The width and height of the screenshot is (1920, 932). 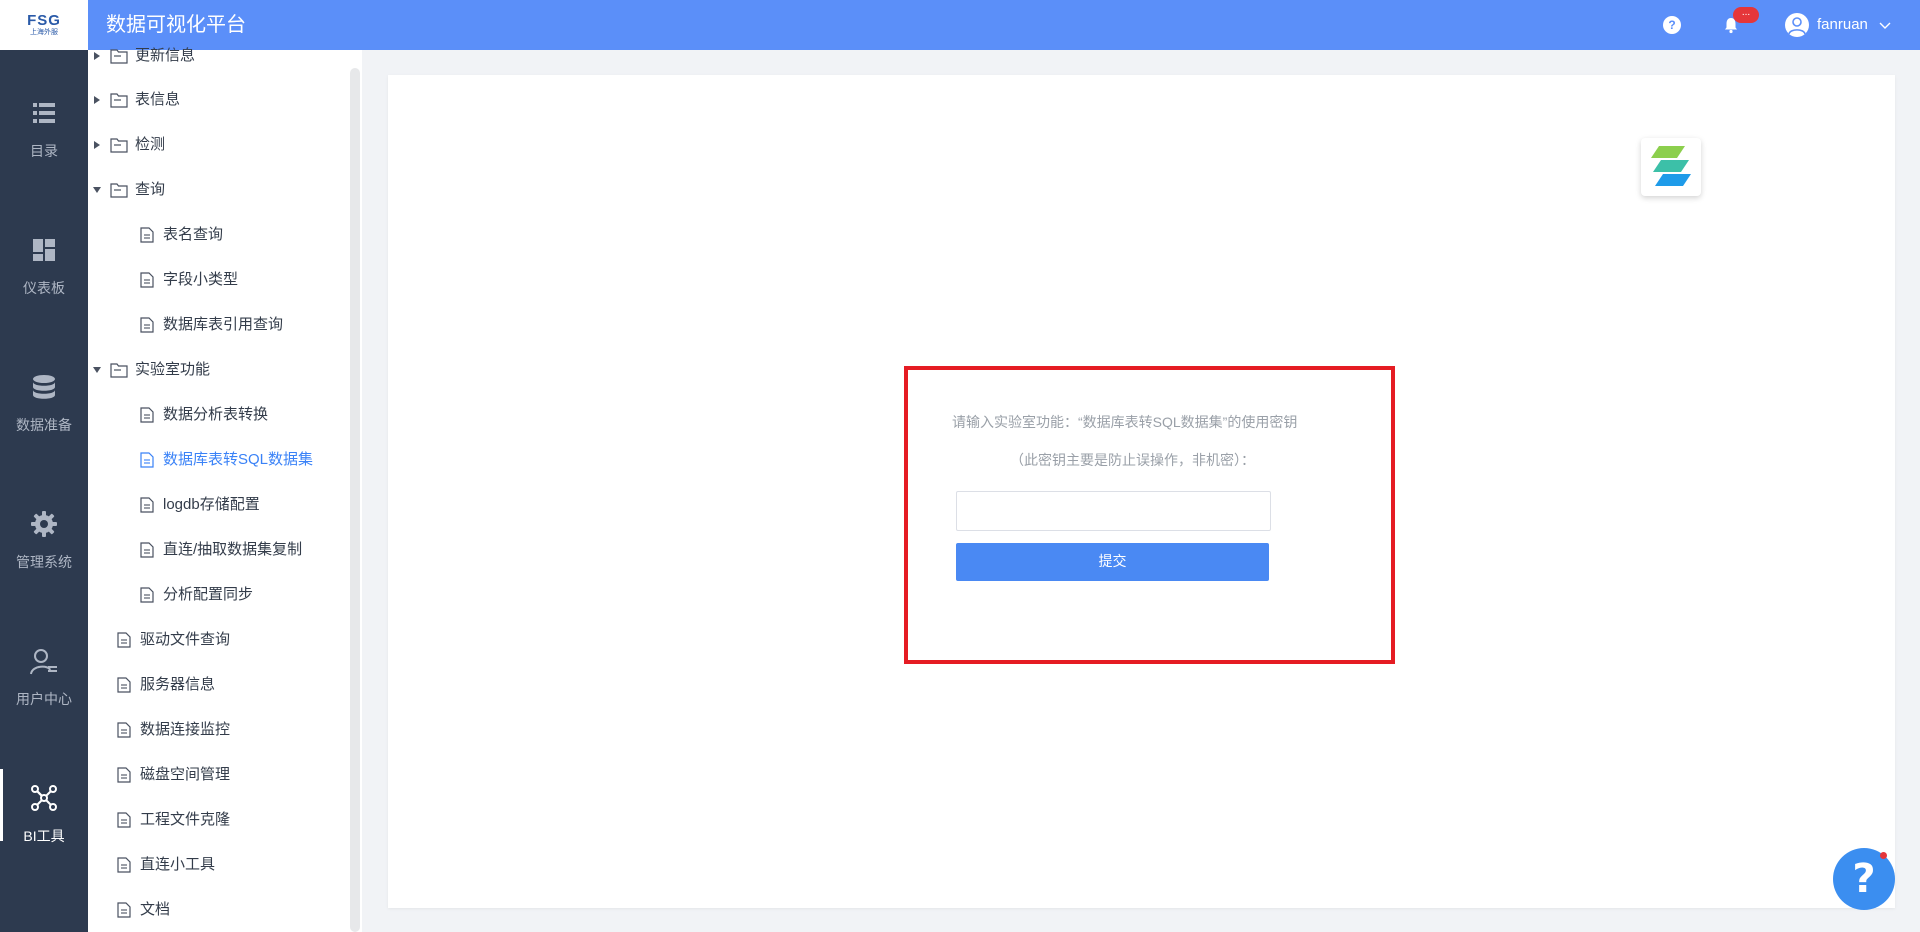 What do you see at coordinates (1883, 855) in the screenshot?
I see `help-notification-dot` at bounding box center [1883, 855].